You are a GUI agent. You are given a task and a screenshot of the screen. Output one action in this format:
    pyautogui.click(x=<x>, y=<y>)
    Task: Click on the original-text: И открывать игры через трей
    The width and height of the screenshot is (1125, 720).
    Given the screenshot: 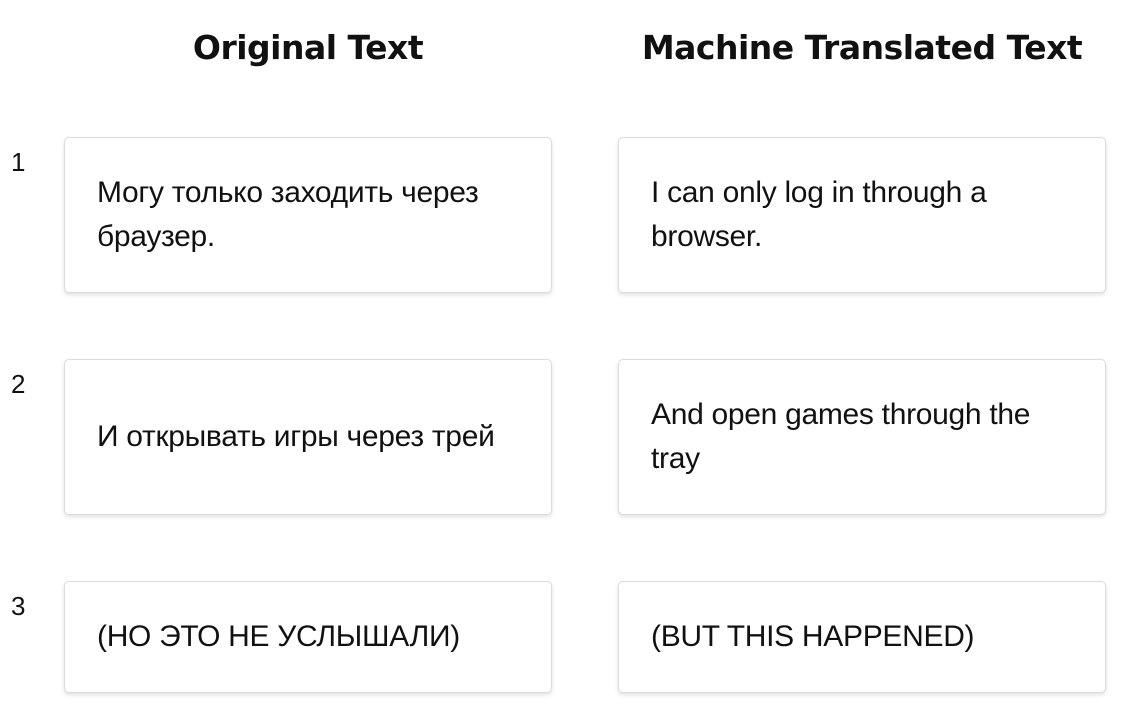 What is the action you would take?
    pyautogui.click(x=296, y=436)
    